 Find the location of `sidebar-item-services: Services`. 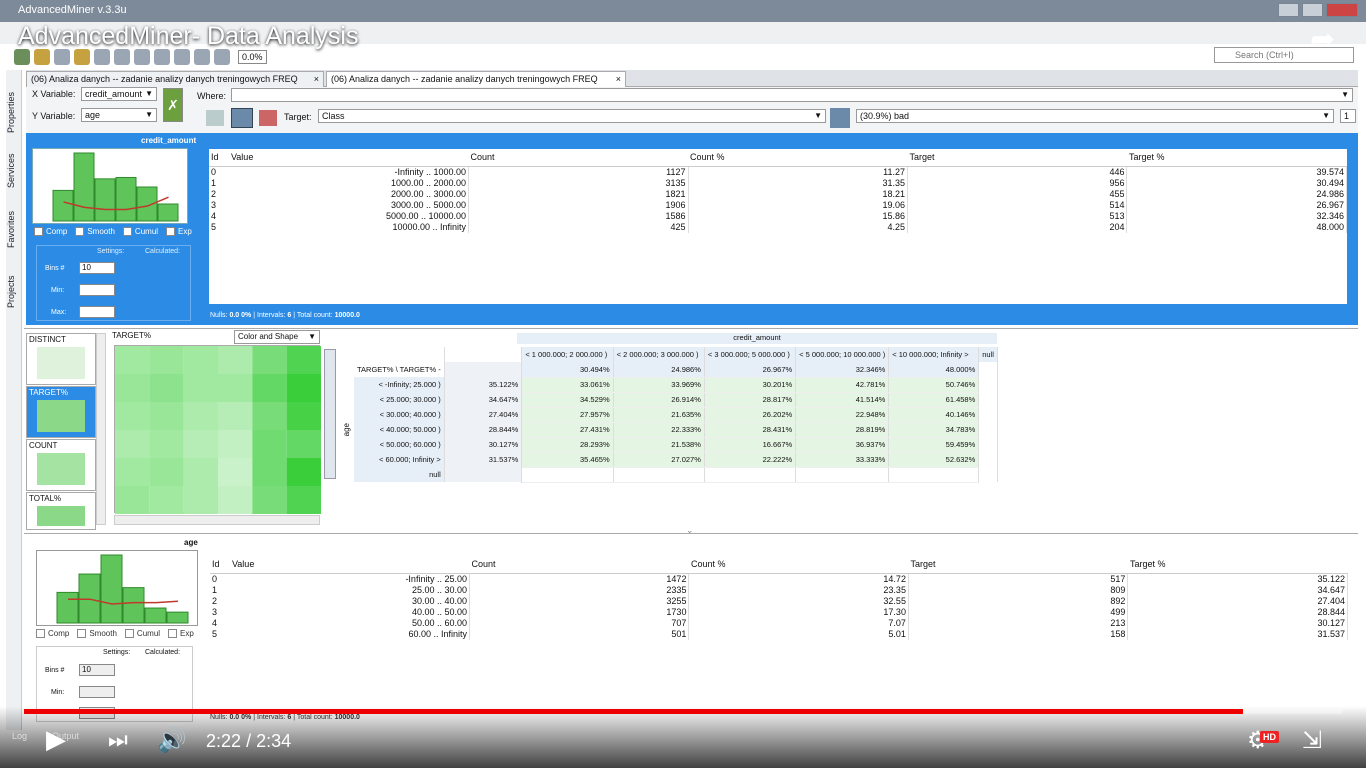

sidebar-item-services: Services is located at coordinates (14, 163).